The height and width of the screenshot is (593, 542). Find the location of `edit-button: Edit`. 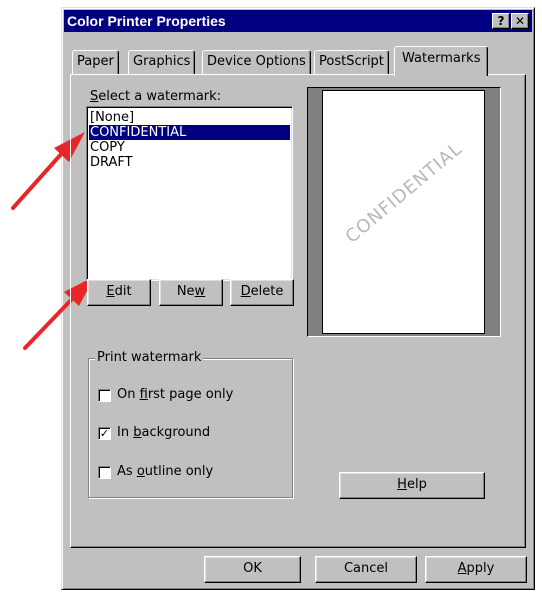

edit-button: Edit is located at coordinates (119, 292).